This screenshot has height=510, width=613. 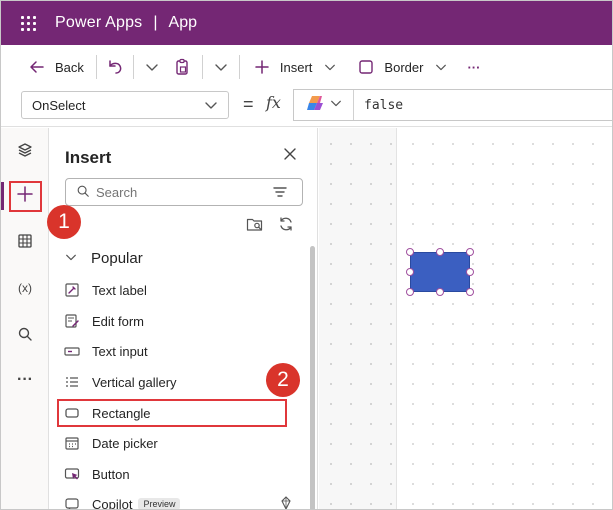 I want to click on border-label: Border, so click(x=404, y=67).